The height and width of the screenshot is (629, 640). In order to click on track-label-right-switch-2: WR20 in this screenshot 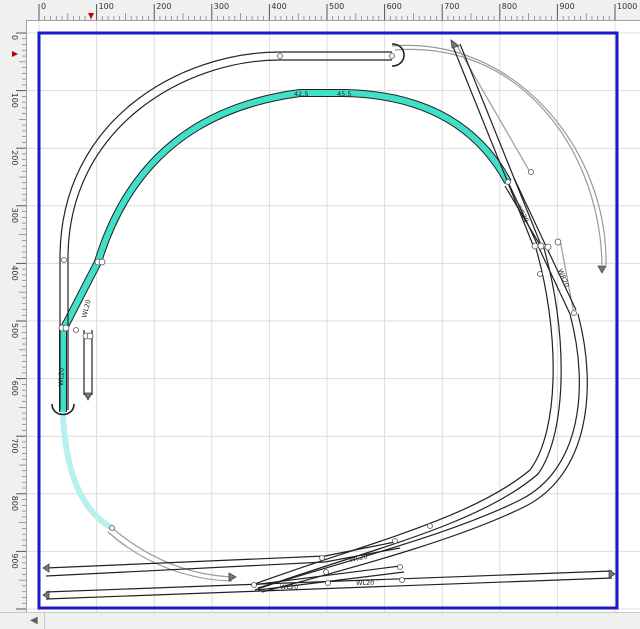, I will do `click(563, 278)`.